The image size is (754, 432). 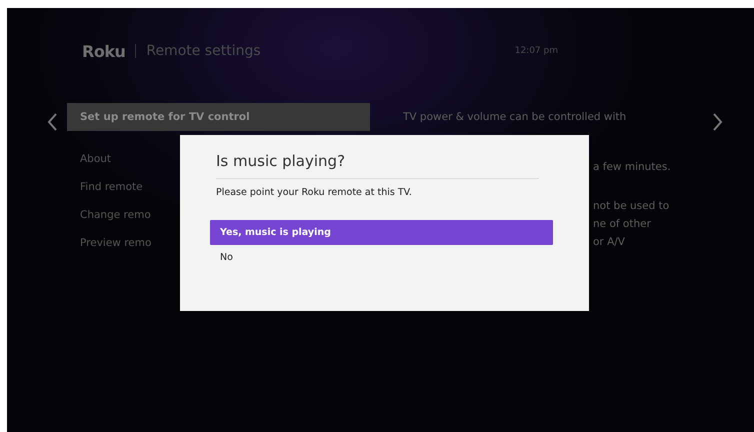 What do you see at coordinates (109, 215) in the screenshot?
I see `menu-item: Change remo` at bounding box center [109, 215].